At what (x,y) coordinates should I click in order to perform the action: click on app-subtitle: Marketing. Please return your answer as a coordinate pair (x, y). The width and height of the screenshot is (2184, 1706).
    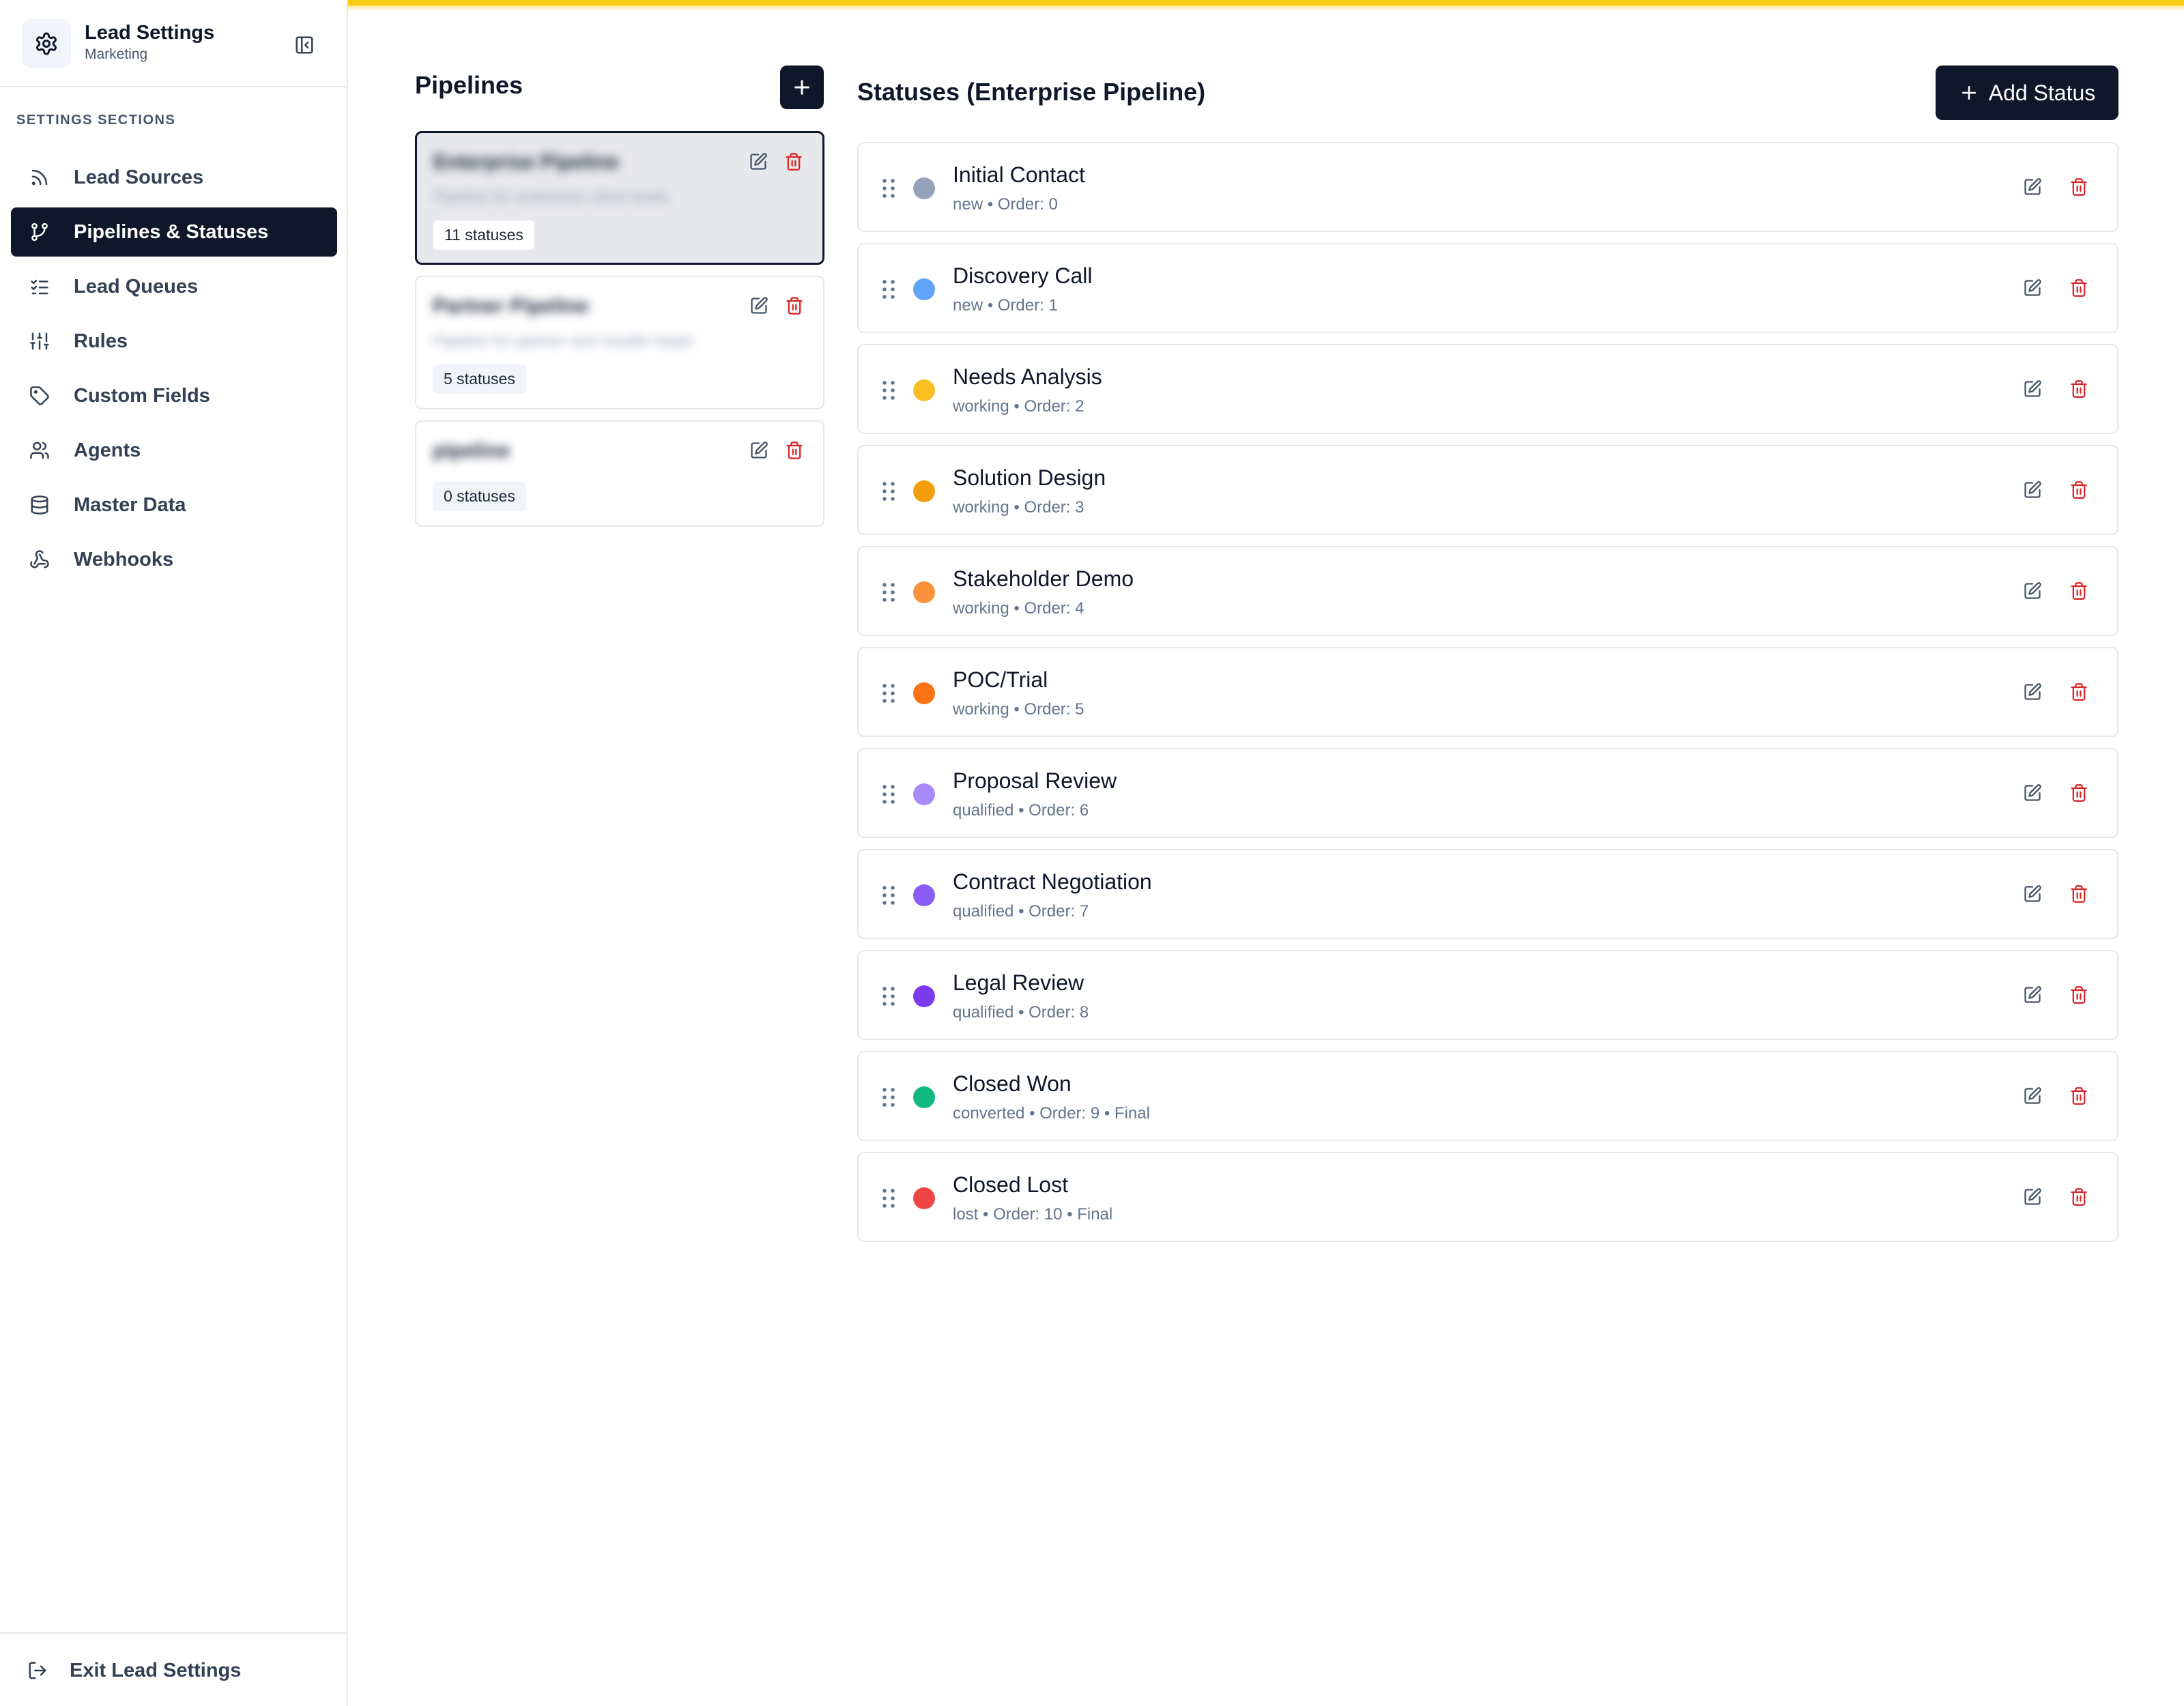
    Looking at the image, I should click on (116, 54).